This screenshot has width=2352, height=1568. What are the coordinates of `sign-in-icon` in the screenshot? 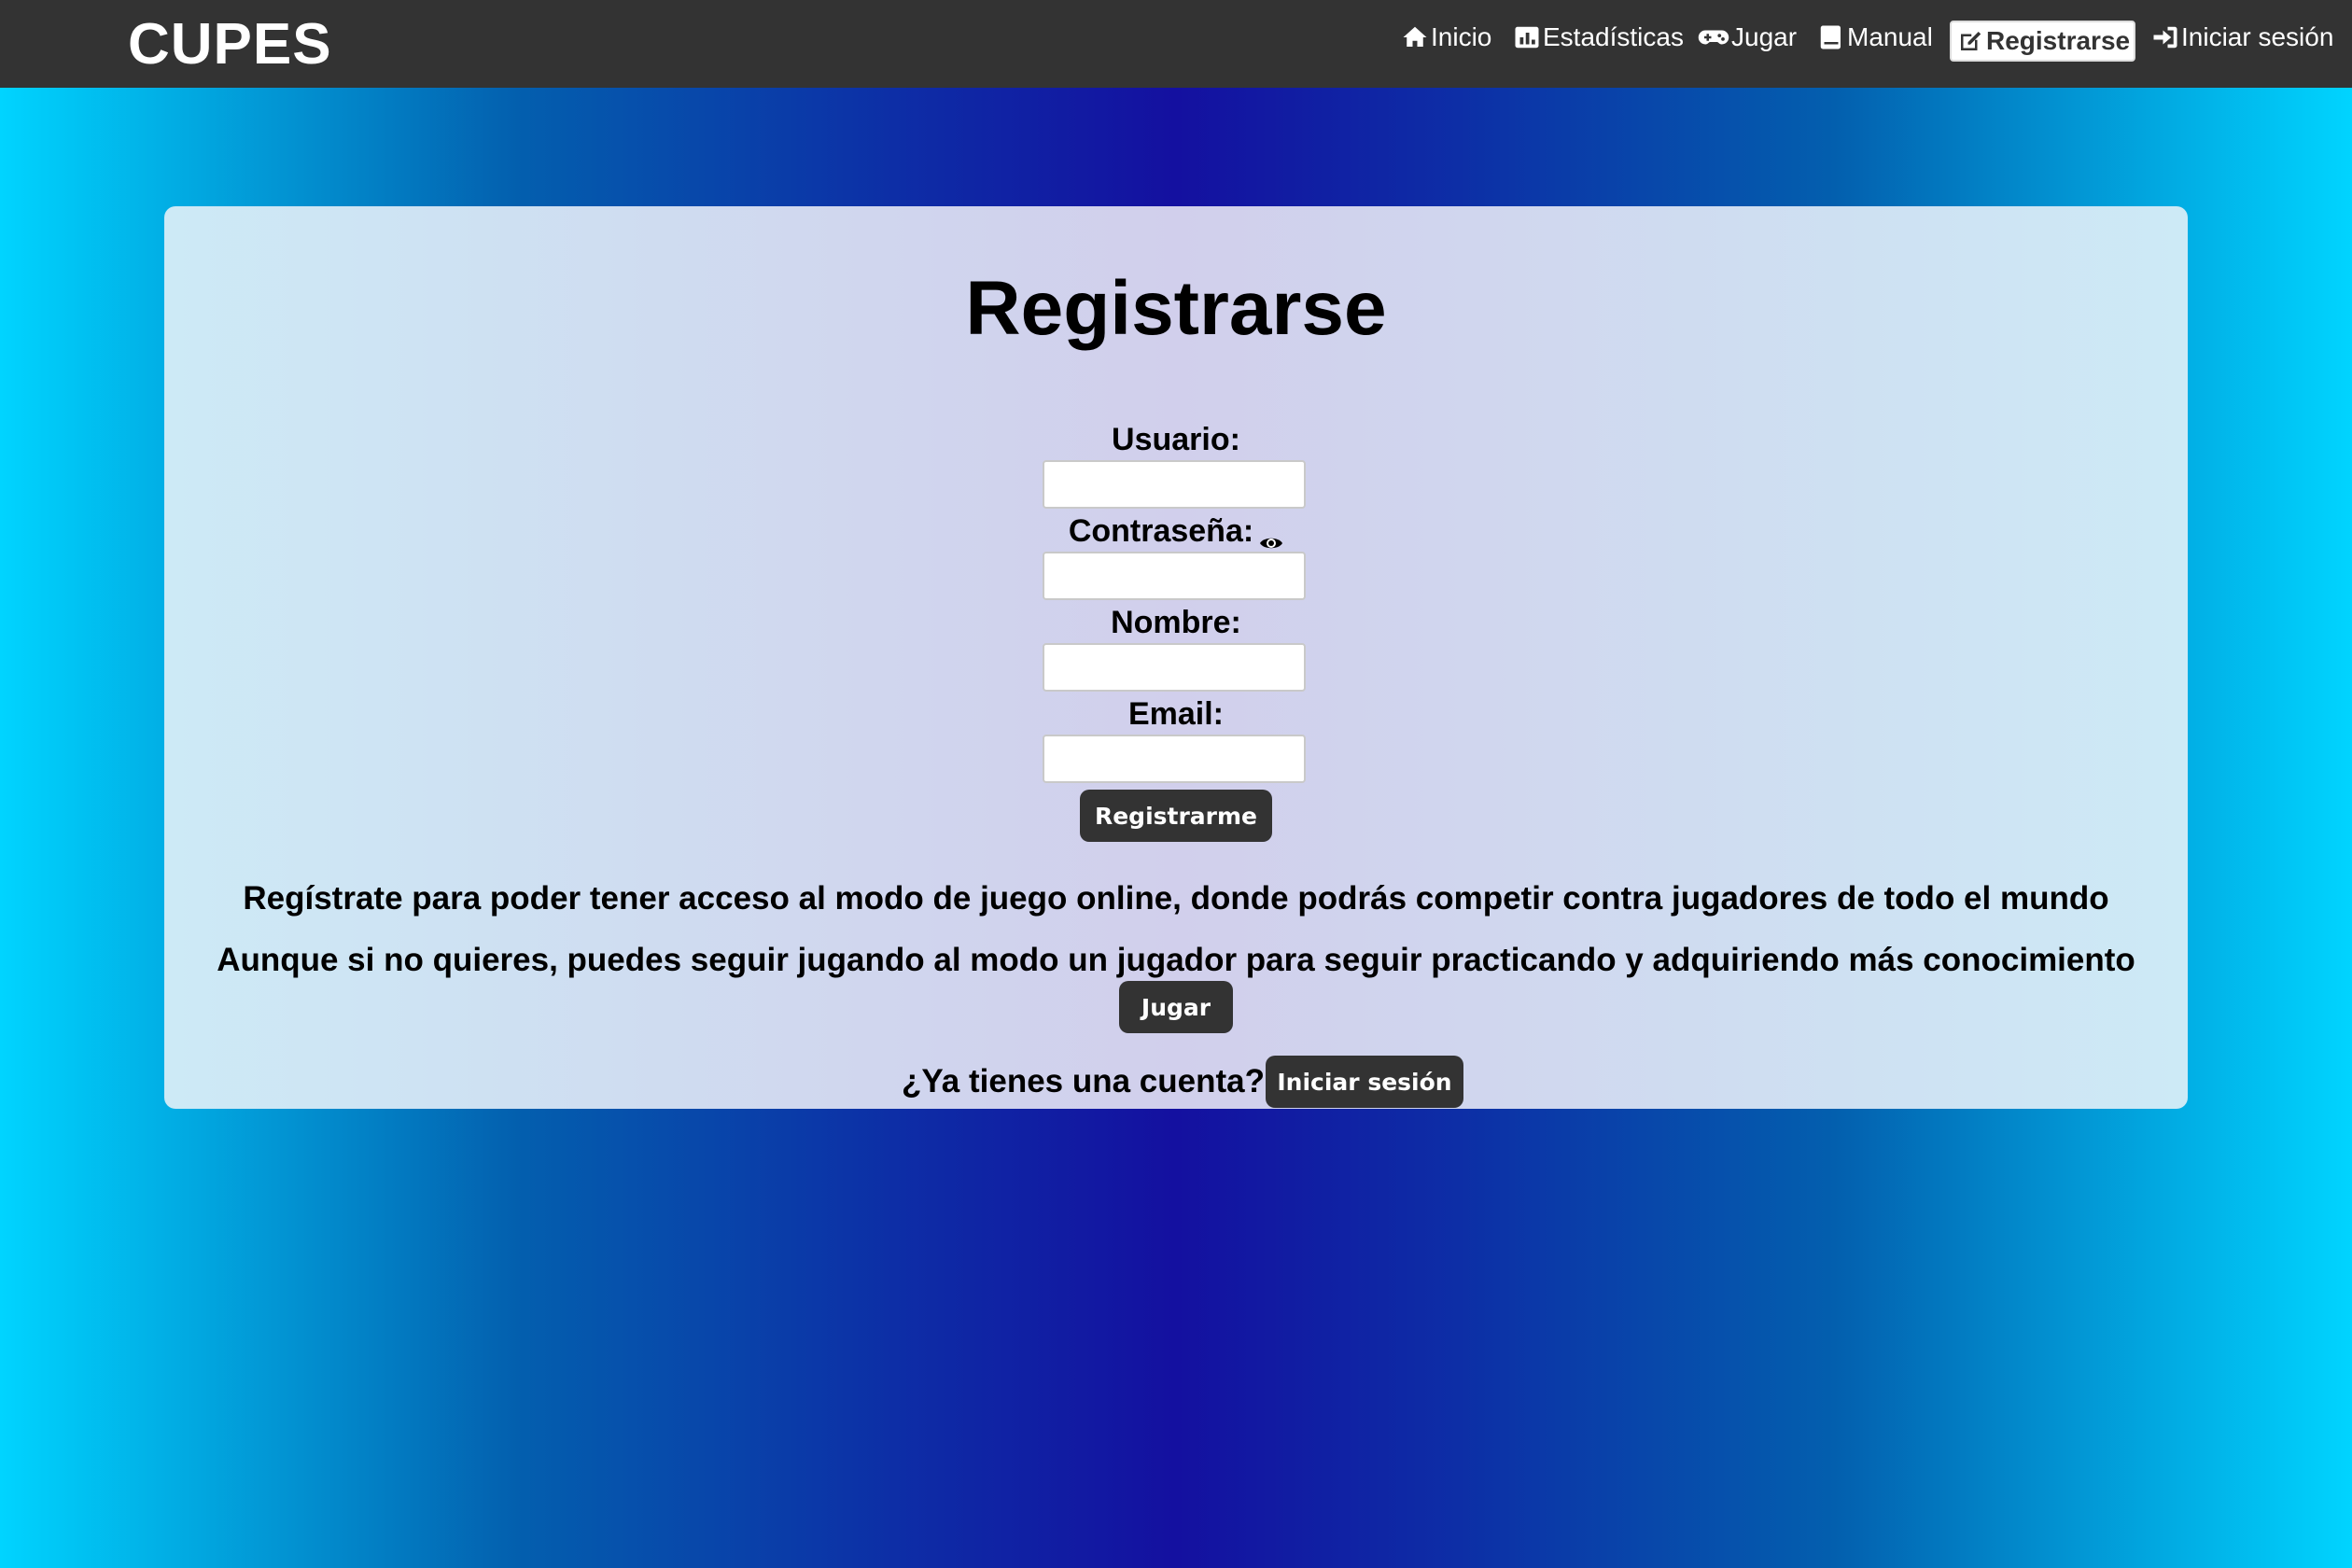 It's located at (2165, 37).